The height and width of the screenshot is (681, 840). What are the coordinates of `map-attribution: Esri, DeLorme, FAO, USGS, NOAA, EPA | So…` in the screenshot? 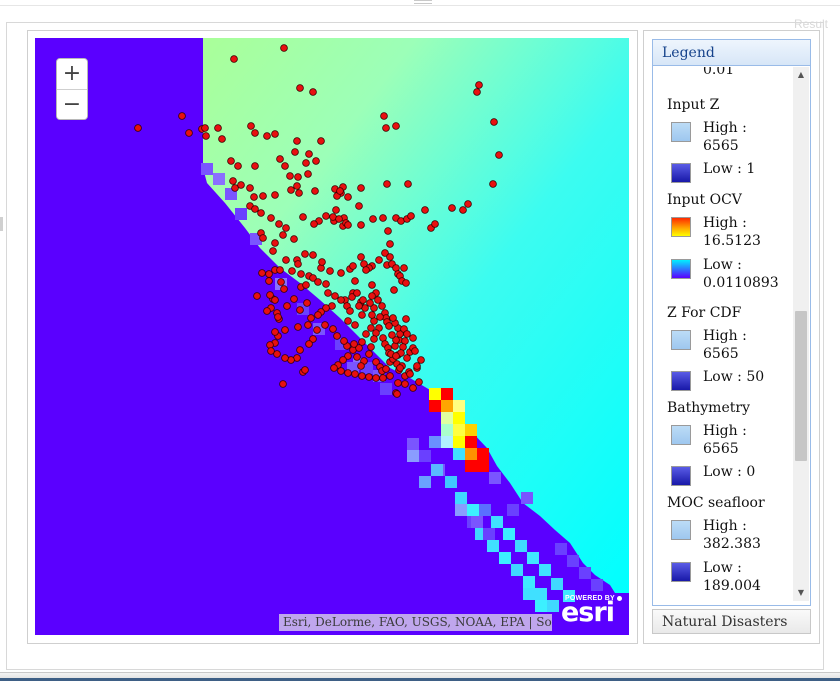 It's located at (415, 622).